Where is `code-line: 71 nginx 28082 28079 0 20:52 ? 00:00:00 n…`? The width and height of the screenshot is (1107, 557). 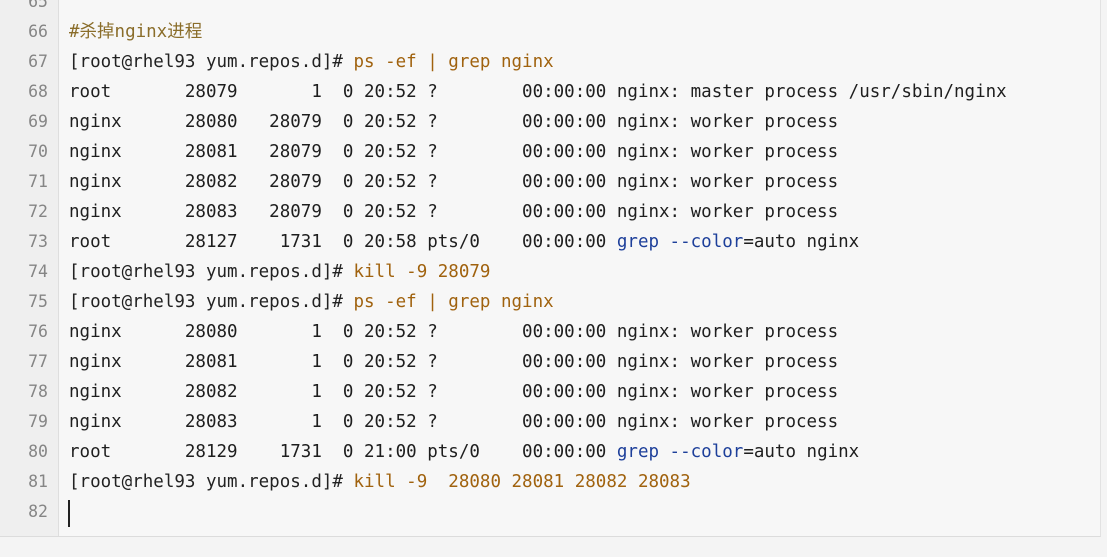
code-line: 71 nginx 28082 28079 0 20:52 ? 00:00:00 n… is located at coordinates (550, 182).